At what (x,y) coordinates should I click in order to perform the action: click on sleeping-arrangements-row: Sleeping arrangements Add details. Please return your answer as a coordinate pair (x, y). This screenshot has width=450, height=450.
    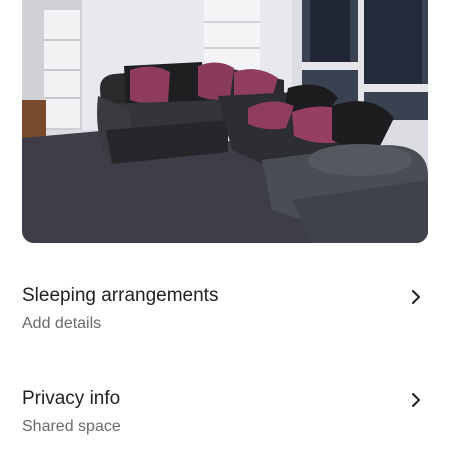
    Looking at the image, I should click on (225, 317).